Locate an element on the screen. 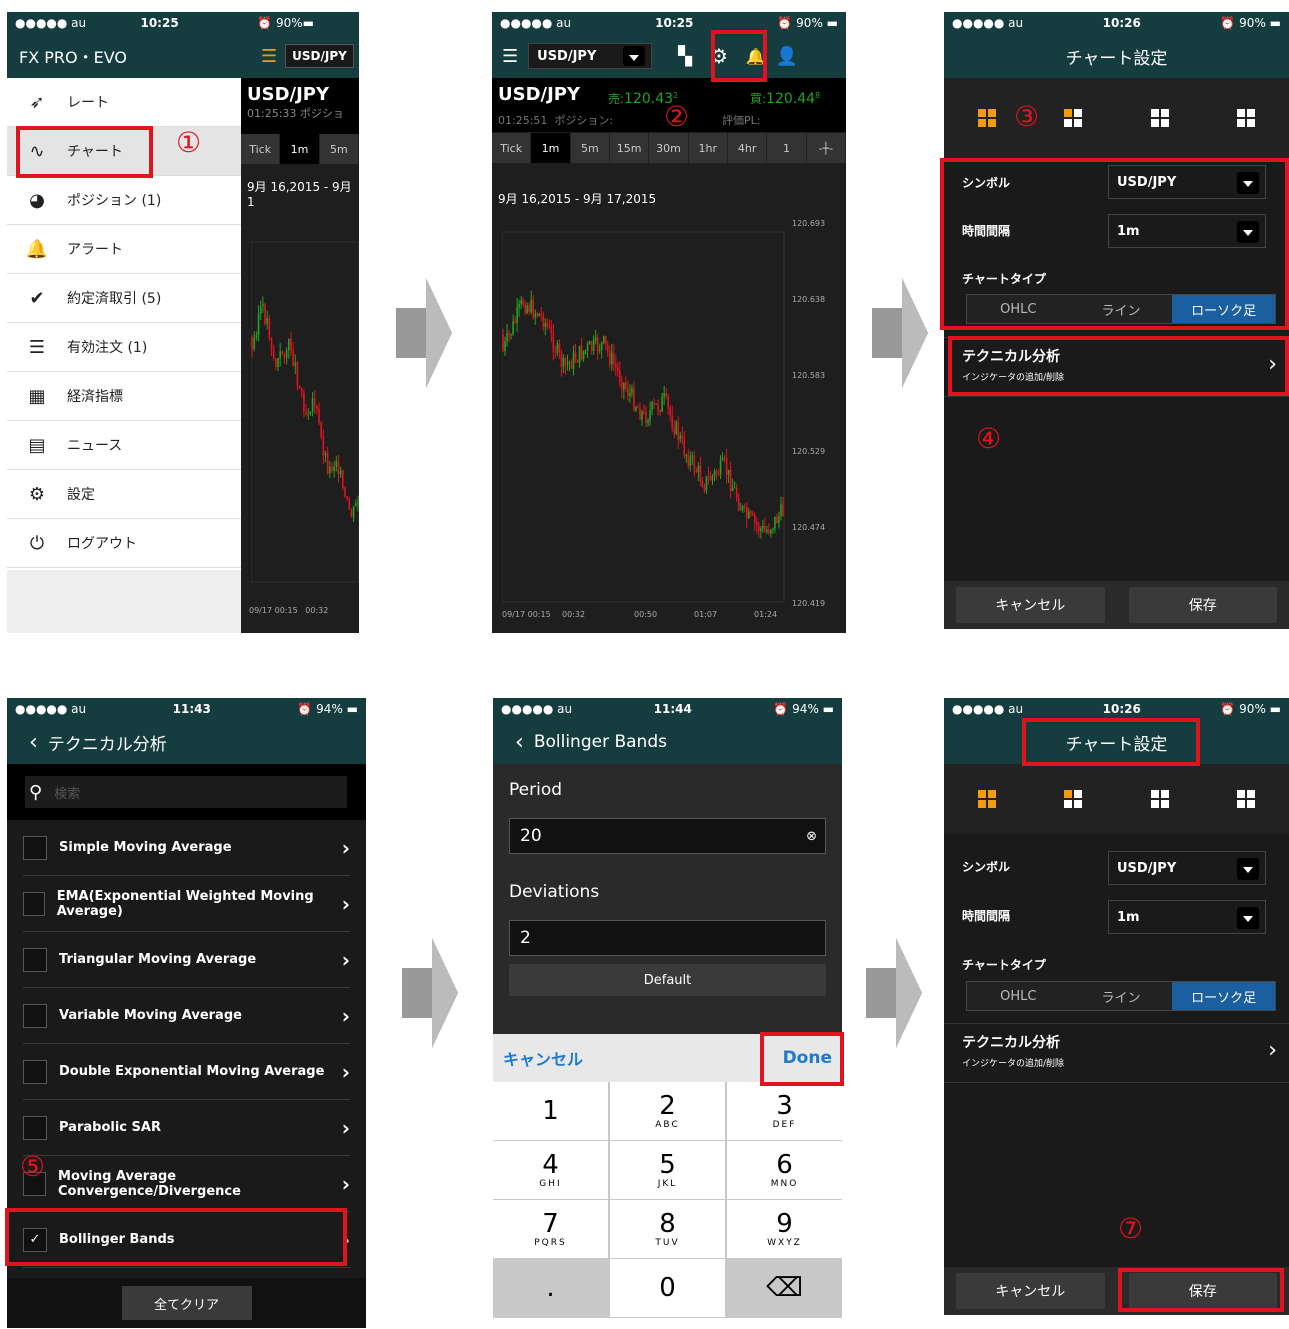  menu-item: ▤ ニュース is located at coordinates (124, 445).